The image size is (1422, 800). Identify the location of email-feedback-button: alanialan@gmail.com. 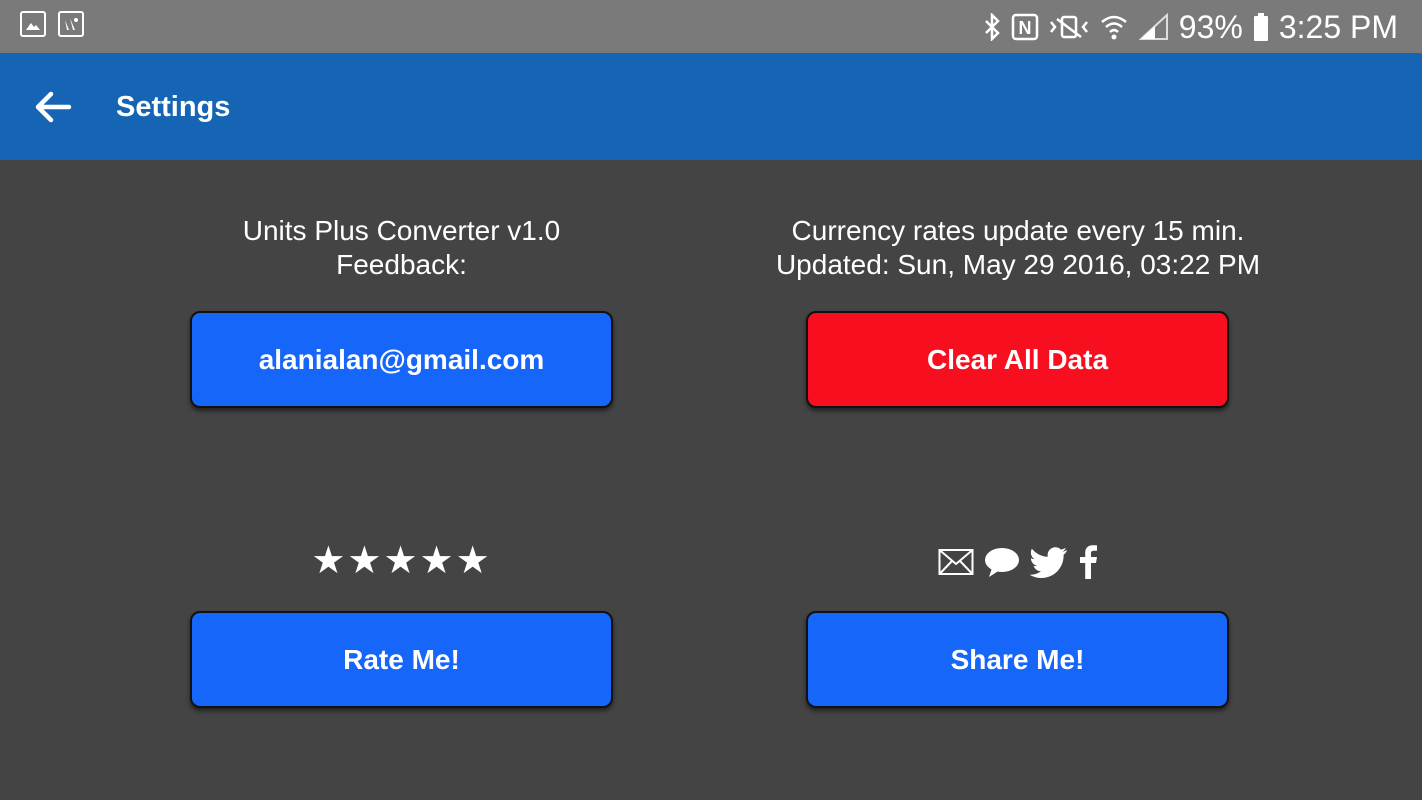
(401, 359).